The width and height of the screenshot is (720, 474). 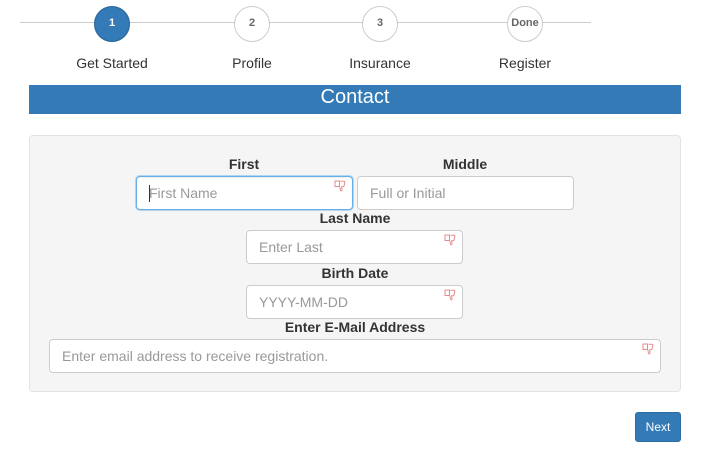 I want to click on step-2-circle: 2, so click(x=252, y=24).